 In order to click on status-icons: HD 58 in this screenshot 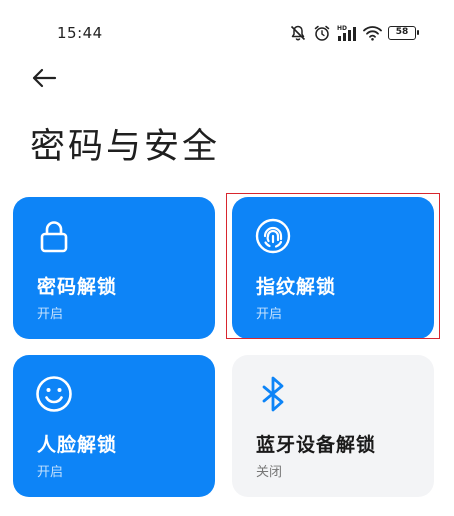, I will do `click(354, 33)`.